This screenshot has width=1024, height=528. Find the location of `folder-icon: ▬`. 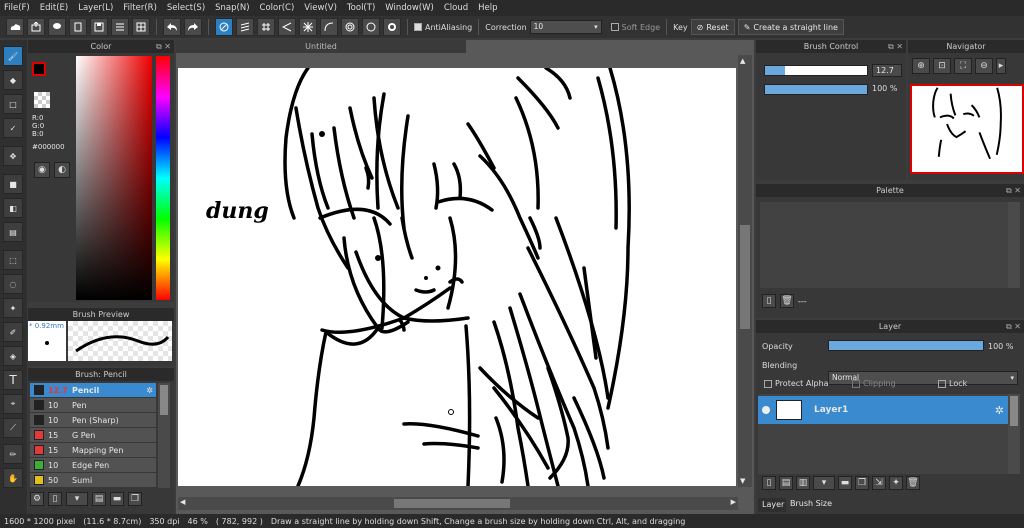

folder-icon: ▬ is located at coordinates (117, 499).